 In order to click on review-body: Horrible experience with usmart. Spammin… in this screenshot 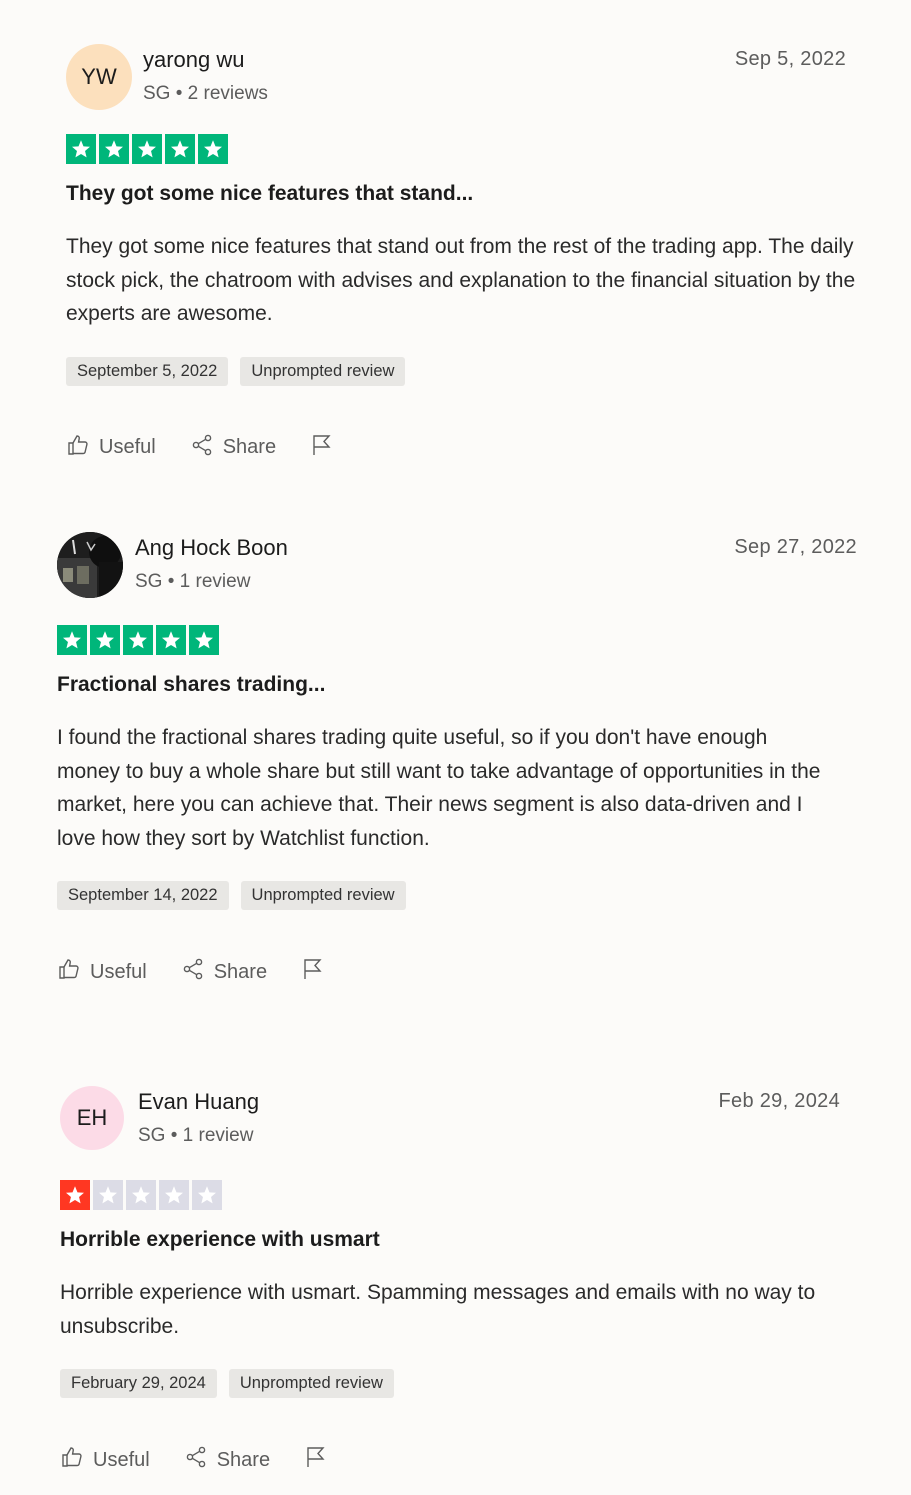, I will do `click(438, 1309)`.